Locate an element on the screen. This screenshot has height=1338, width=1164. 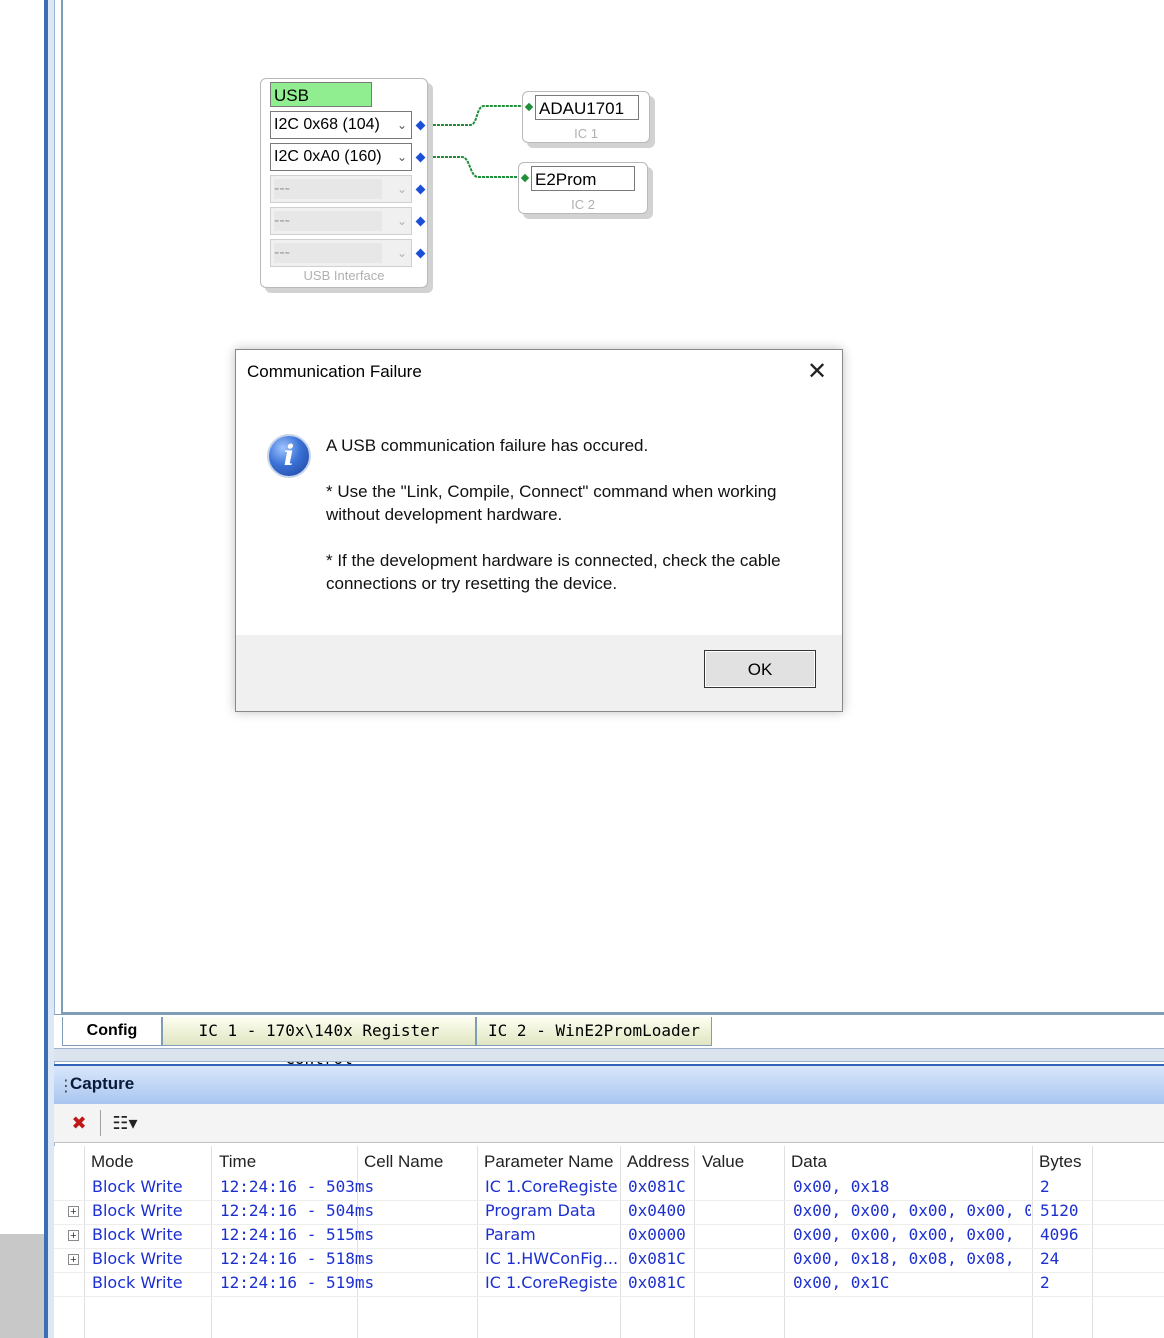
cell-parameter-name: IC 1.CoreRegister is located at coordinates (552, 1282).